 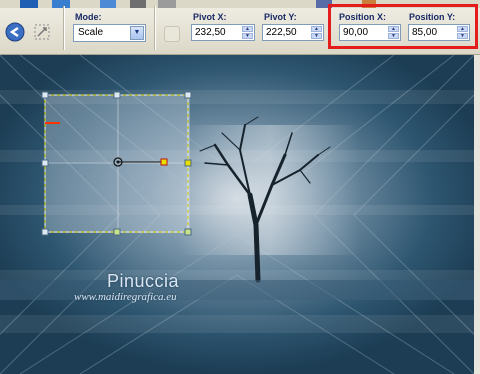 I want to click on vertical-scrollbar, so click(x=477, y=214).